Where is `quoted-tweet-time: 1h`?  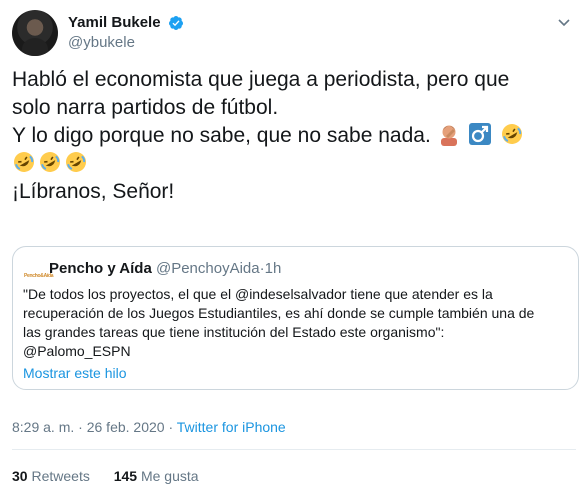
quoted-tweet-time: 1h is located at coordinates (273, 268).